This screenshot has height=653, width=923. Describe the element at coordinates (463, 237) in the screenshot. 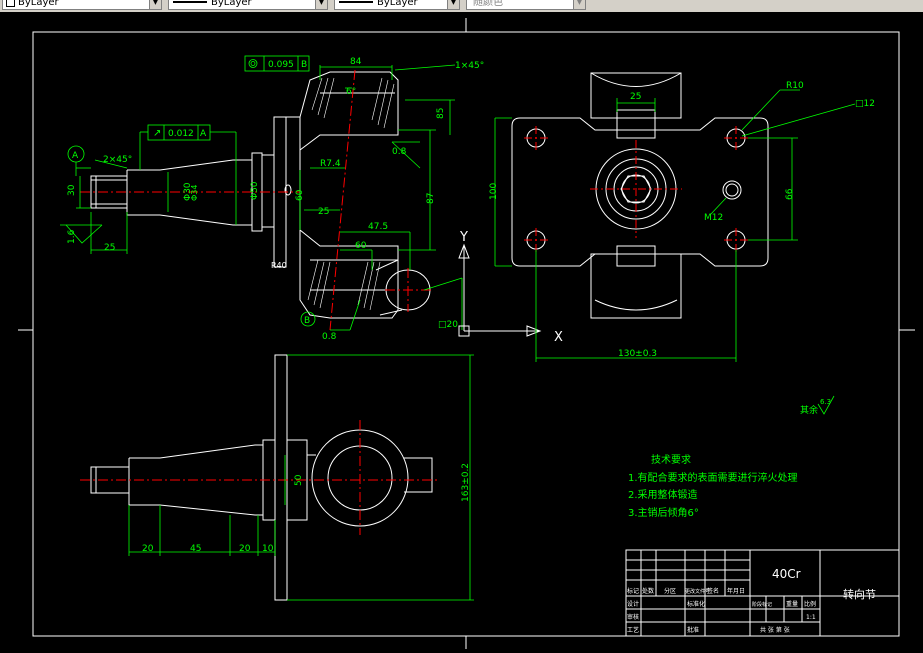

I see `axis-y-label: Y` at that location.